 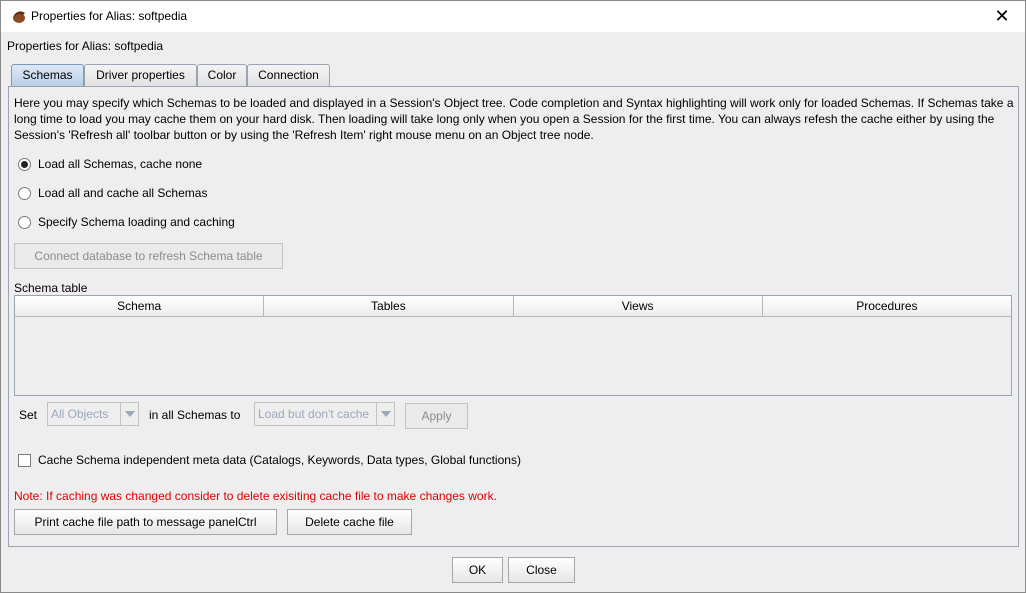 I want to click on radio-label: Load all Schemas, cache none, so click(x=120, y=164).